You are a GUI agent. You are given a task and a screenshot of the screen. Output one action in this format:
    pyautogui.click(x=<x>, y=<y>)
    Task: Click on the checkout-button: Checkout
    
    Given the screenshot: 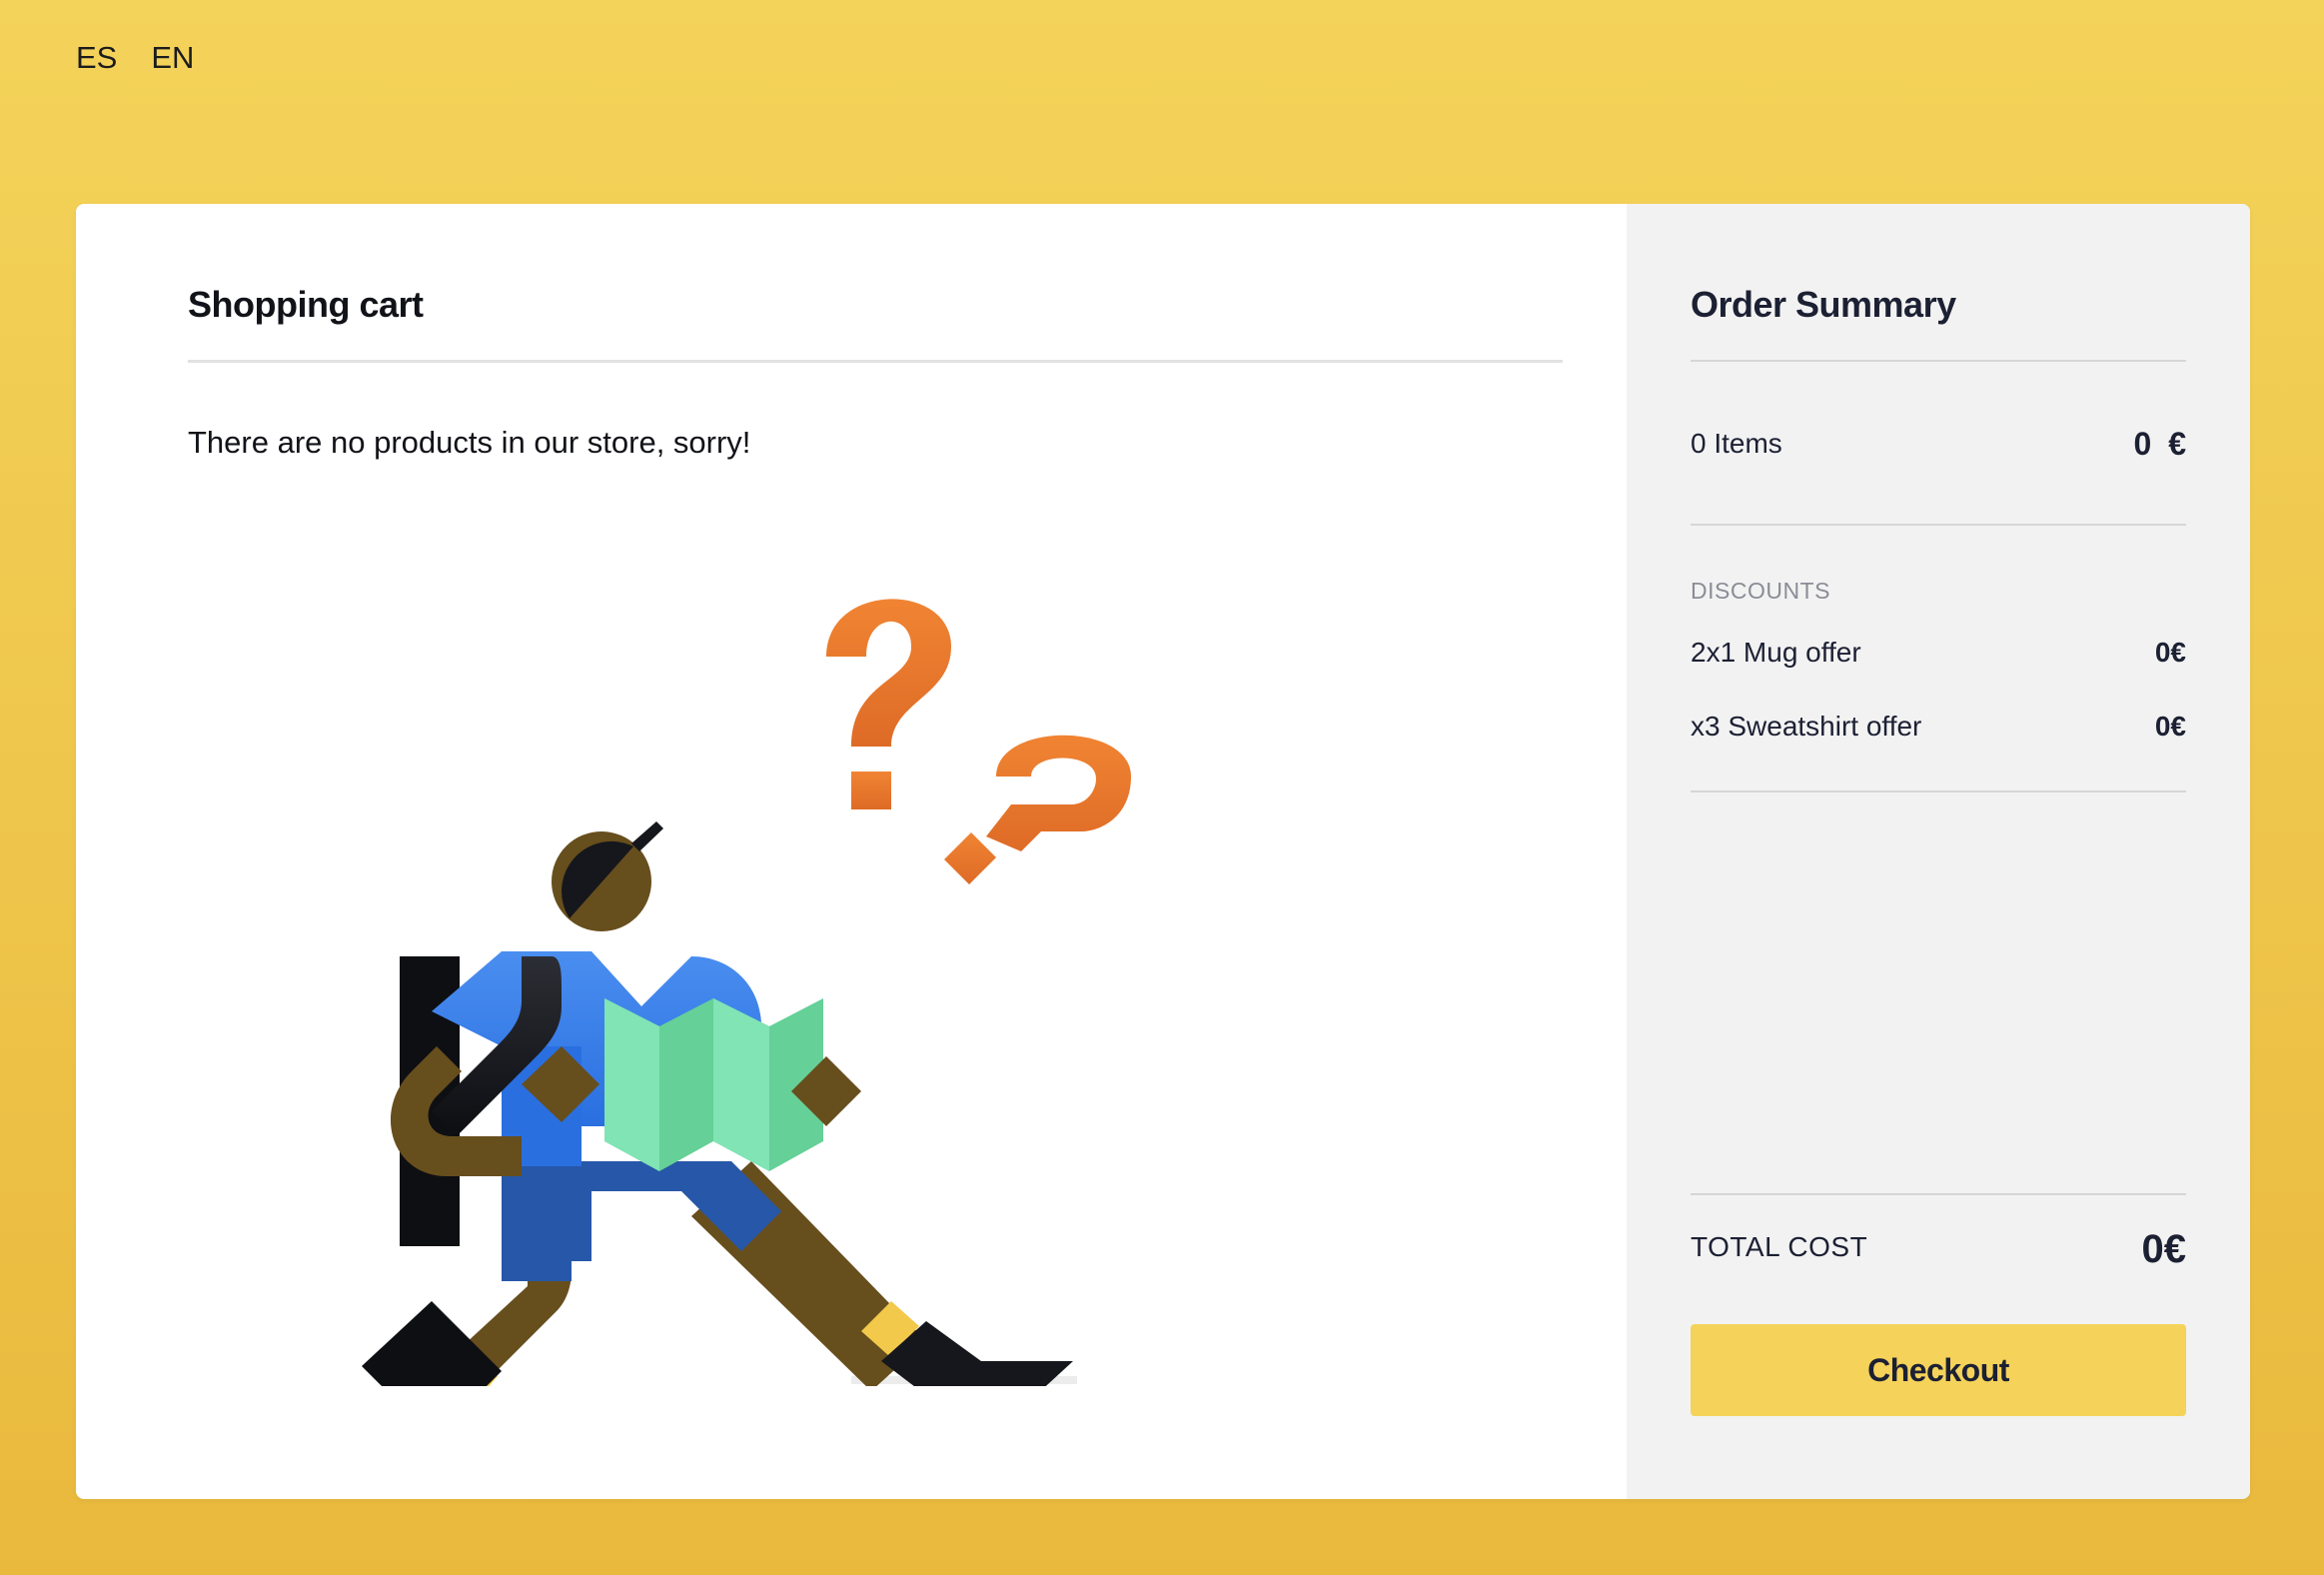 What is the action you would take?
    pyautogui.click(x=1938, y=1370)
    